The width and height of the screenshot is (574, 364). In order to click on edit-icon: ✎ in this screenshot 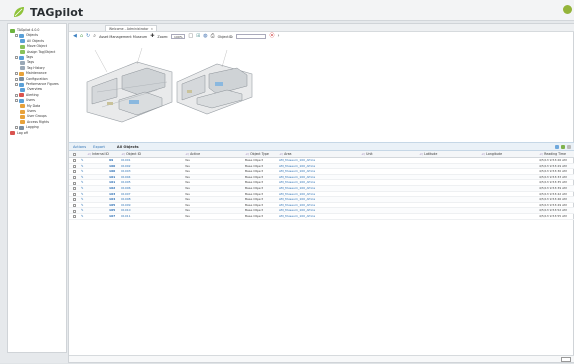, I will do `click(82, 217)`.